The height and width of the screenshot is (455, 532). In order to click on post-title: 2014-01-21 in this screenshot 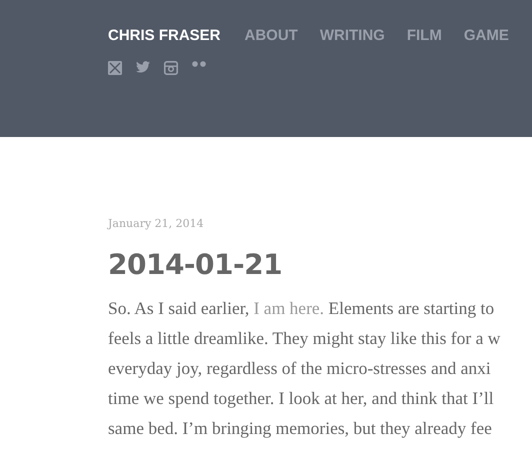, I will do `click(195, 264)`.